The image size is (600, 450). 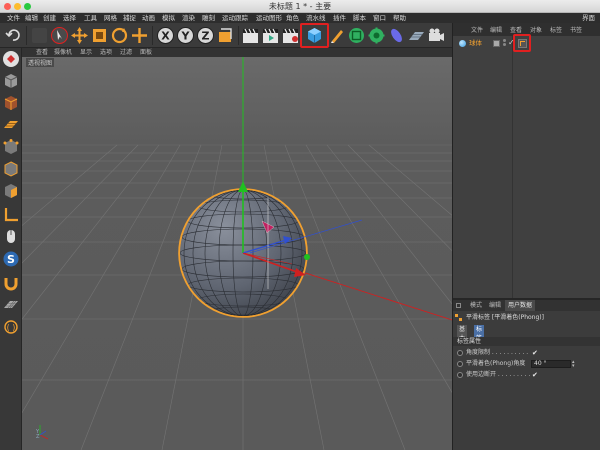 I want to click on layer-toggle-icon, so click(x=496, y=43).